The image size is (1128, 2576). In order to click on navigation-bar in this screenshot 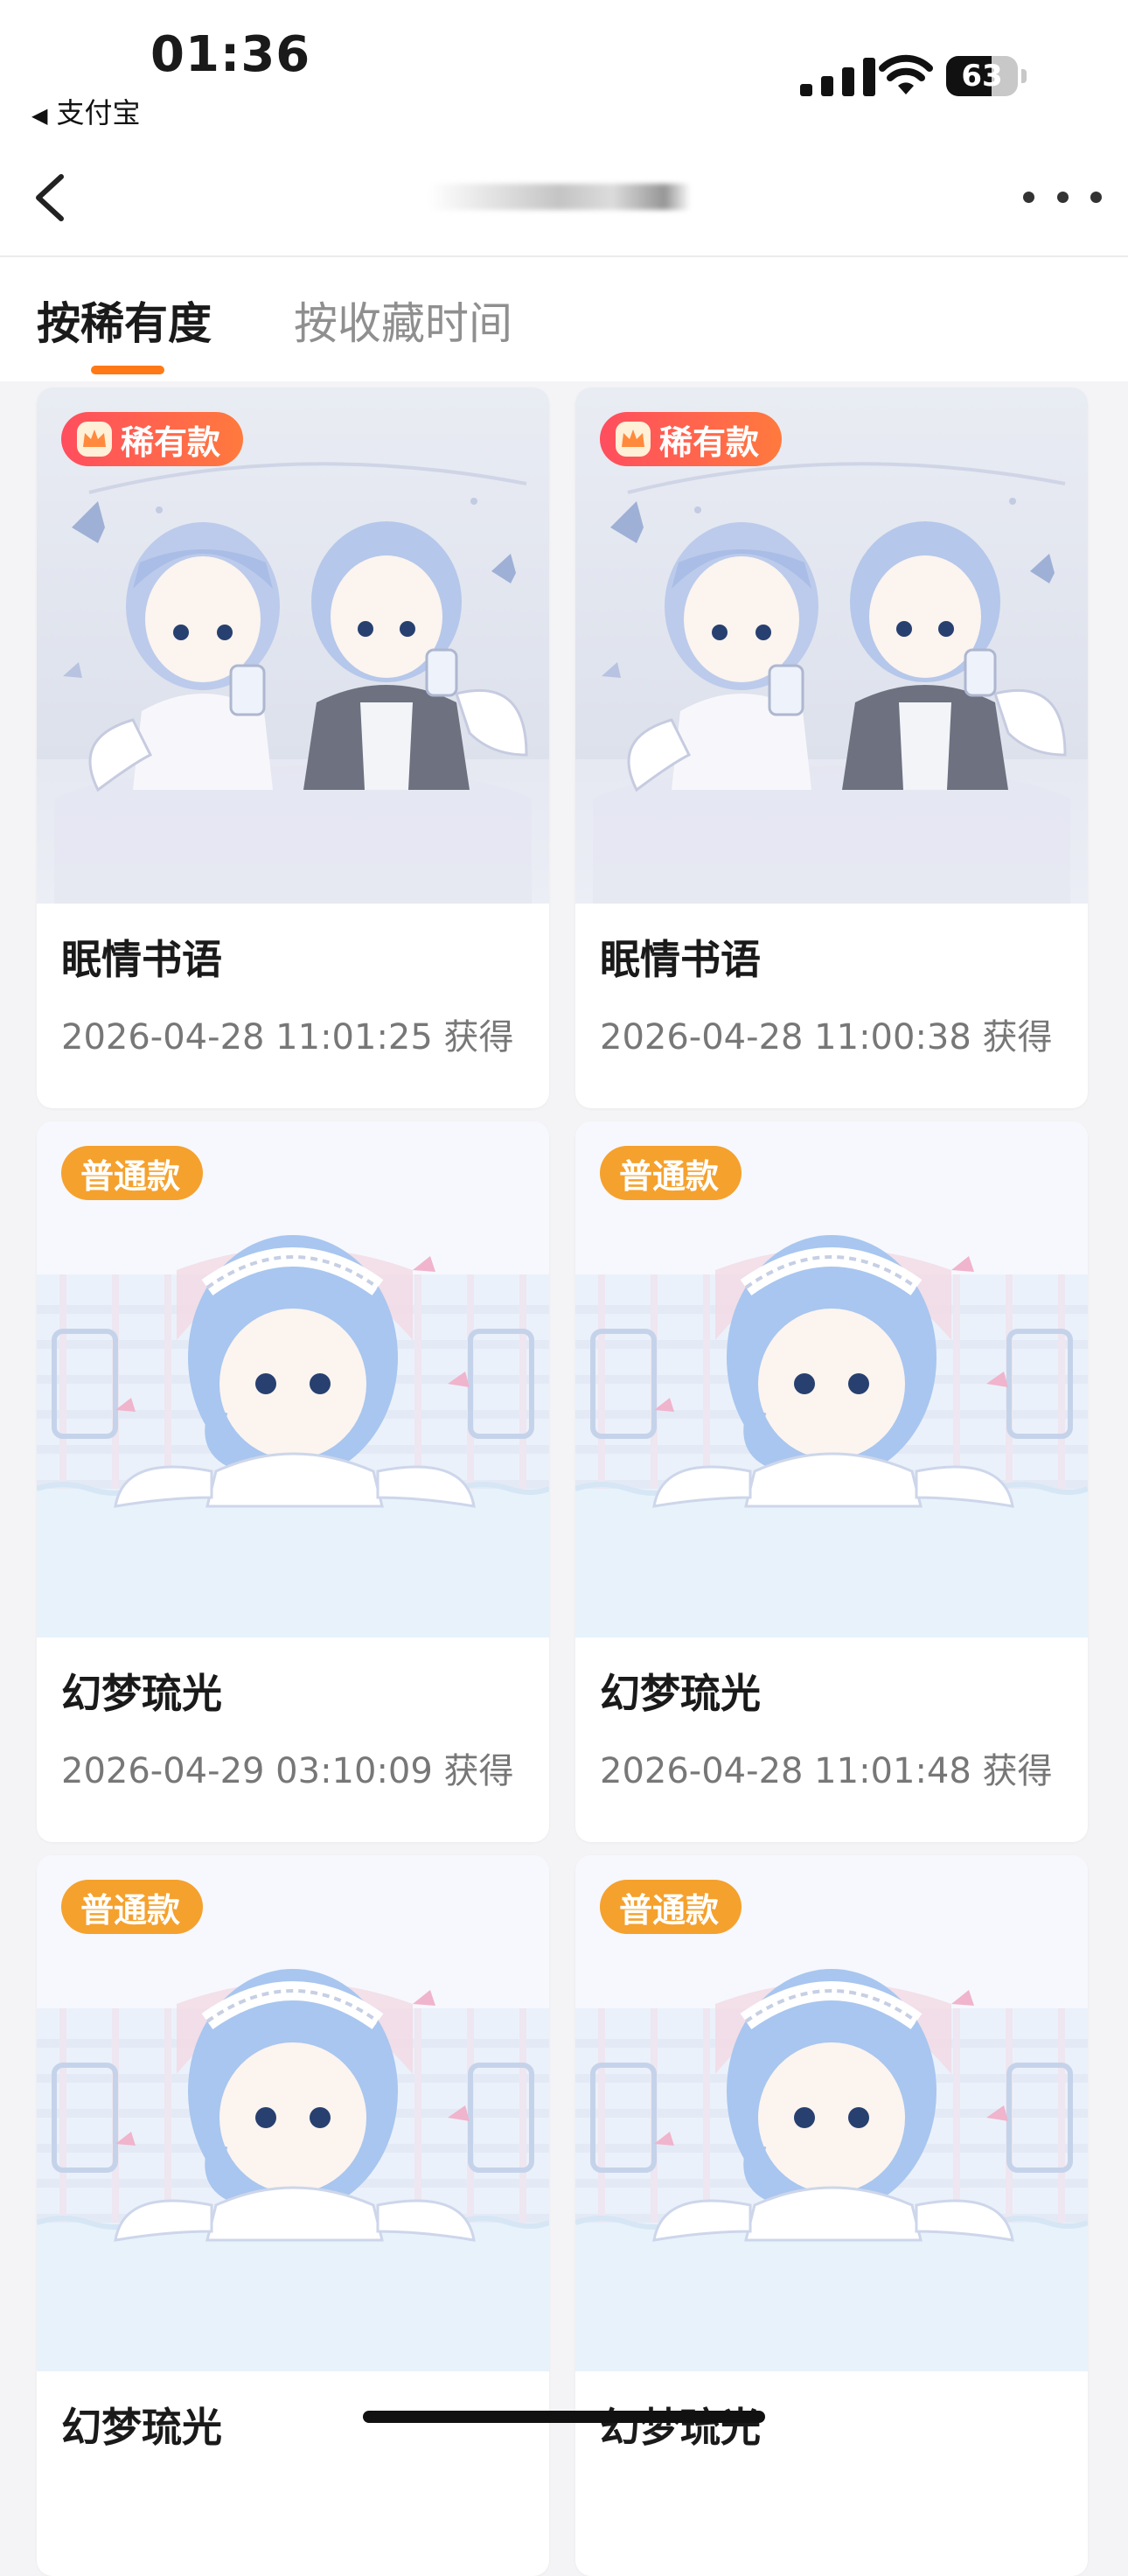, I will do `click(564, 198)`.